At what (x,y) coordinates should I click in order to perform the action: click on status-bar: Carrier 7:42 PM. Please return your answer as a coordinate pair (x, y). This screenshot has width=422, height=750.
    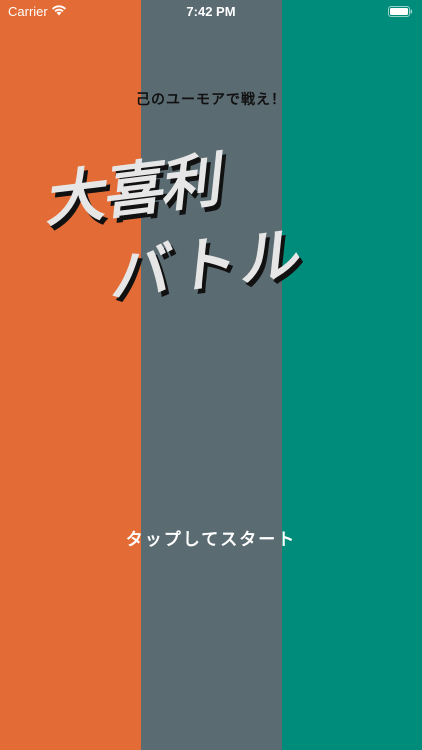
    Looking at the image, I should click on (211, 12).